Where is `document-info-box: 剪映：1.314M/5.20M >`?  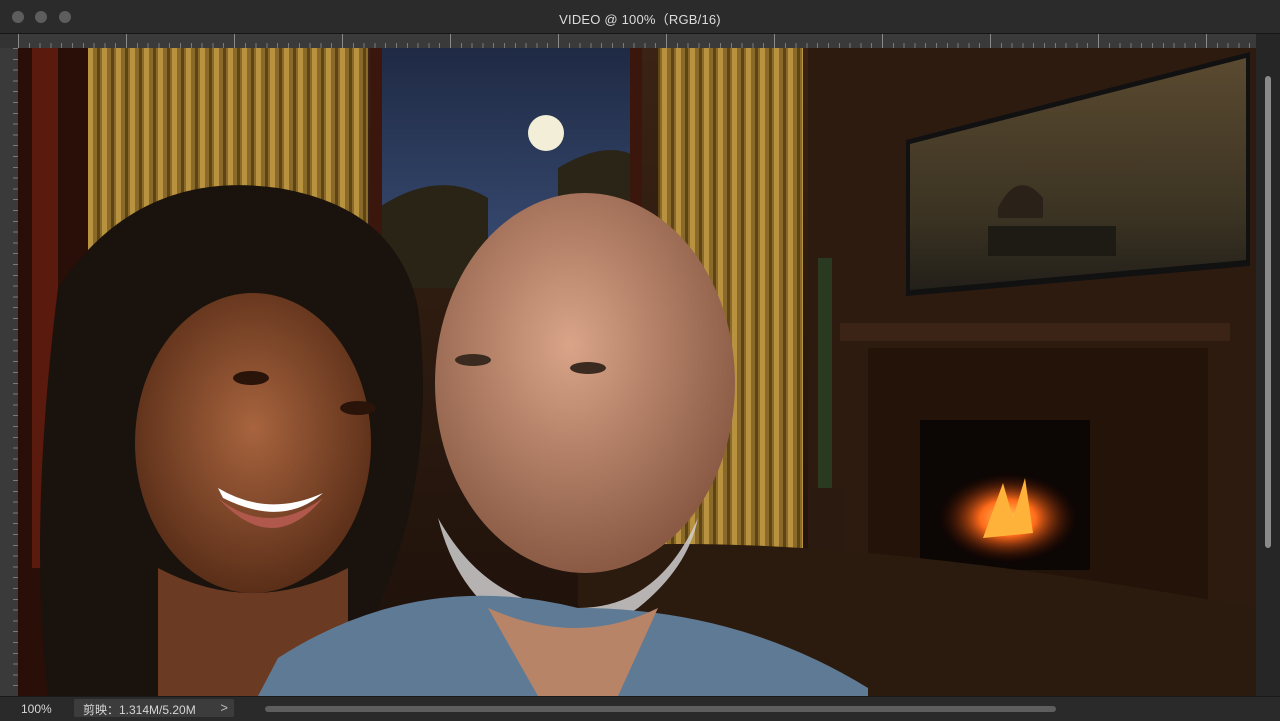
document-info-box: 剪映：1.314M/5.20M > is located at coordinates (154, 708).